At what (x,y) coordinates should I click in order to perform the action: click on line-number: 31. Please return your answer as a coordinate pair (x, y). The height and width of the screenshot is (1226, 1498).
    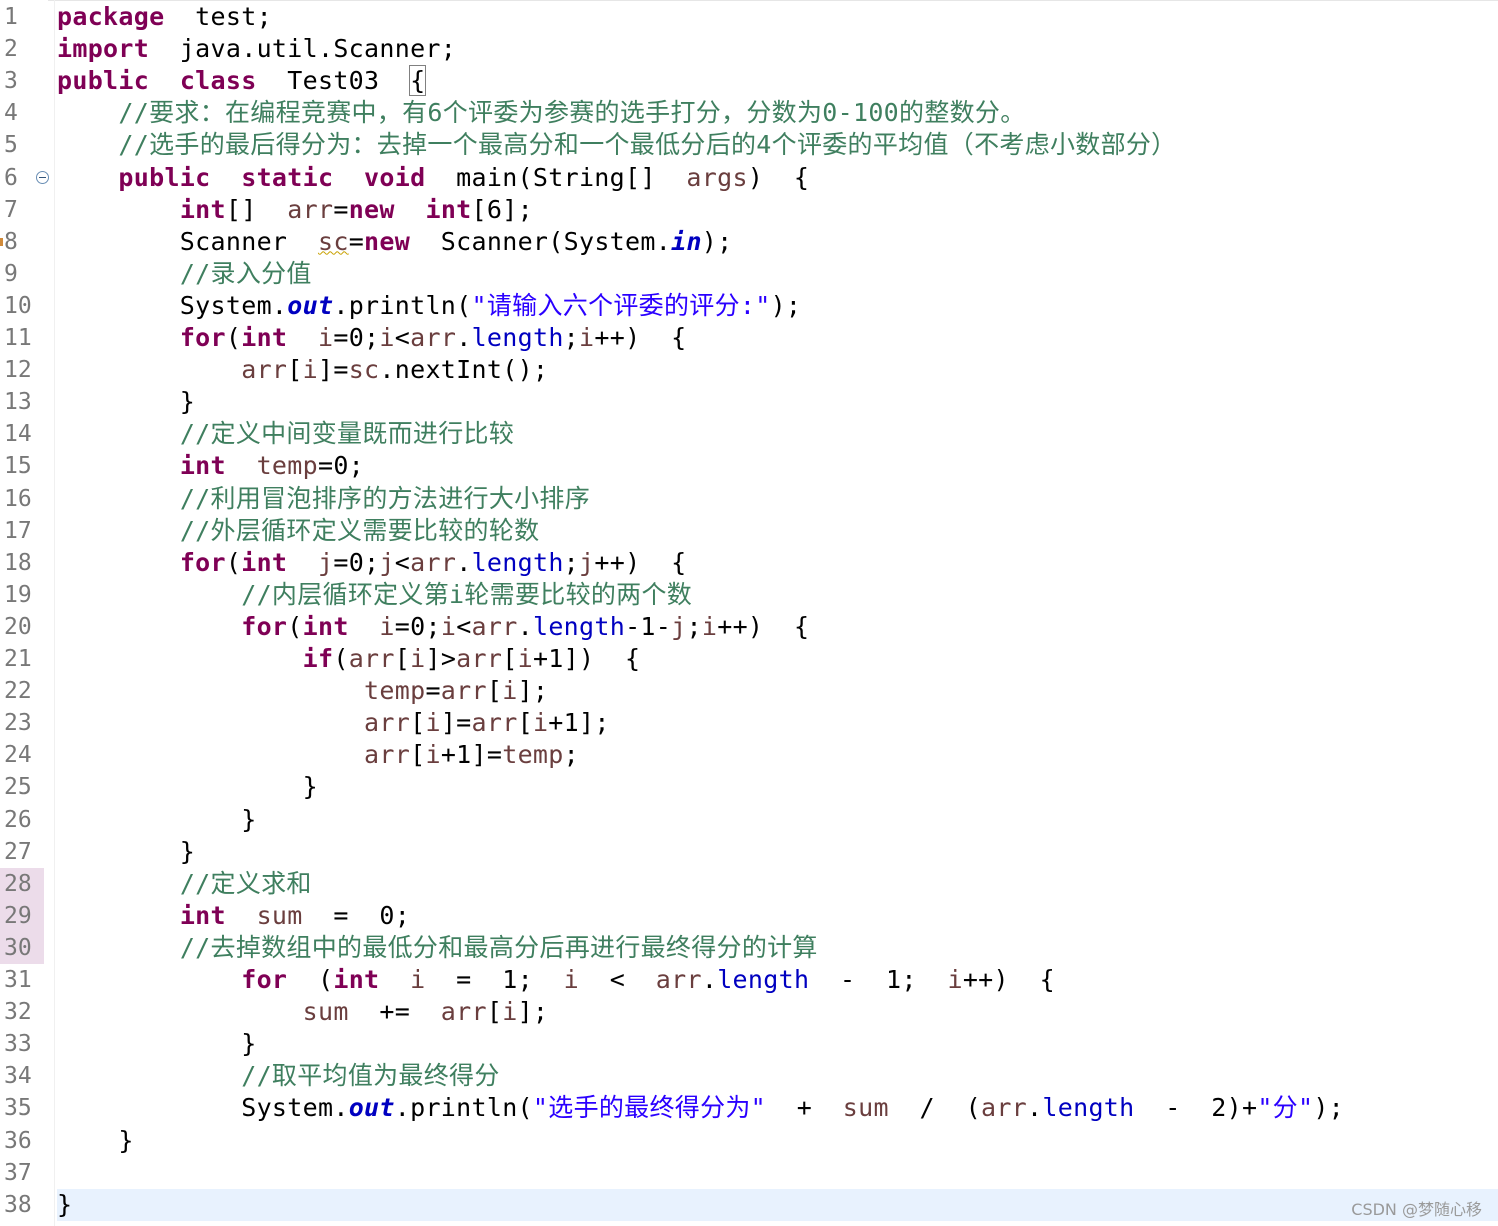
    Looking at the image, I should click on (22, 980).